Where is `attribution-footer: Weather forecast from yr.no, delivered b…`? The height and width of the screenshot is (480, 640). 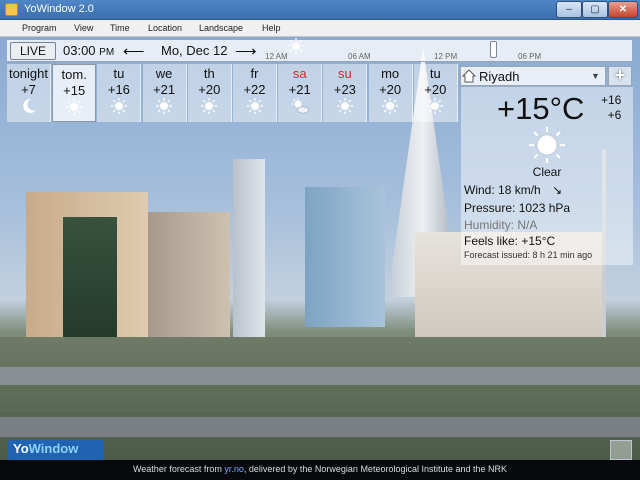 attribution-footer: Weather forecast from yr.no, delivered b… is located at coordinates (320, 470).